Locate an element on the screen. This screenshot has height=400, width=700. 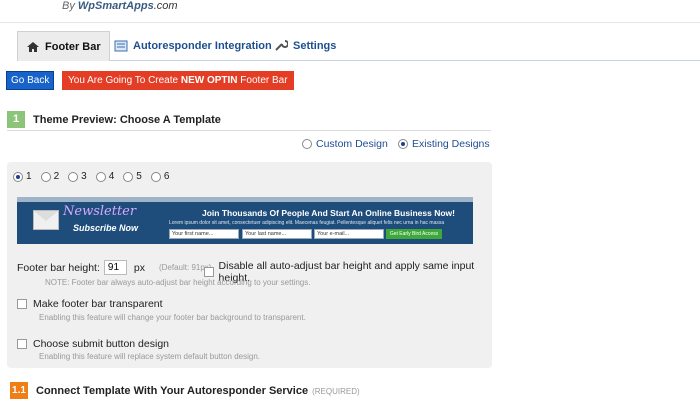
transparent-checkbox is located at coordinates (22, 304).